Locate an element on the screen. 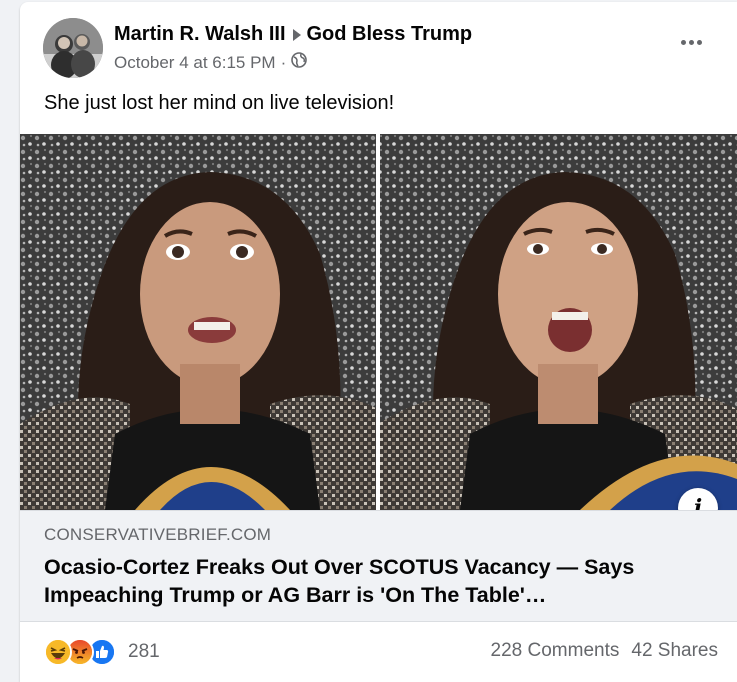 This screenshot has height=682, width=737. author-avatar is located at coordinates (73, 48).